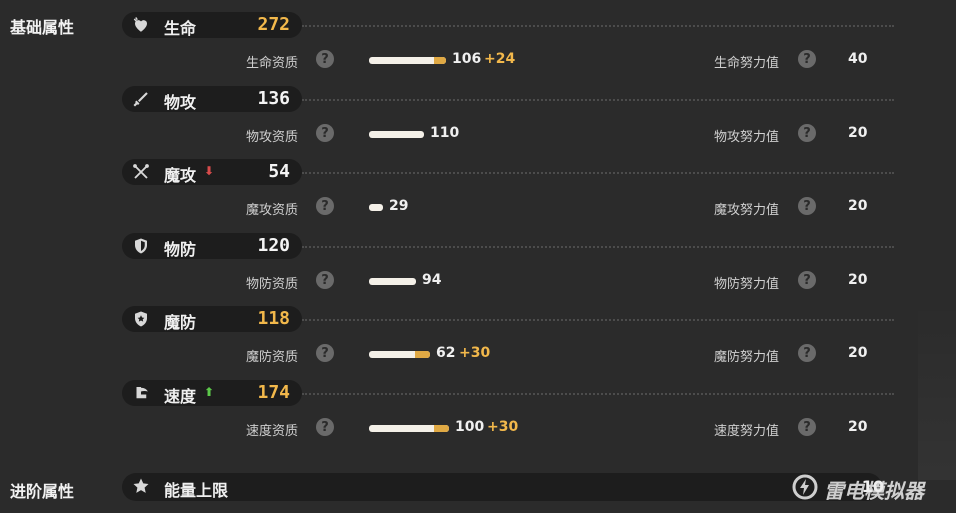 The width and height of the screenshot is (956, 513). I want to click on aptitude-label: 生命资质, so click(272, 63).